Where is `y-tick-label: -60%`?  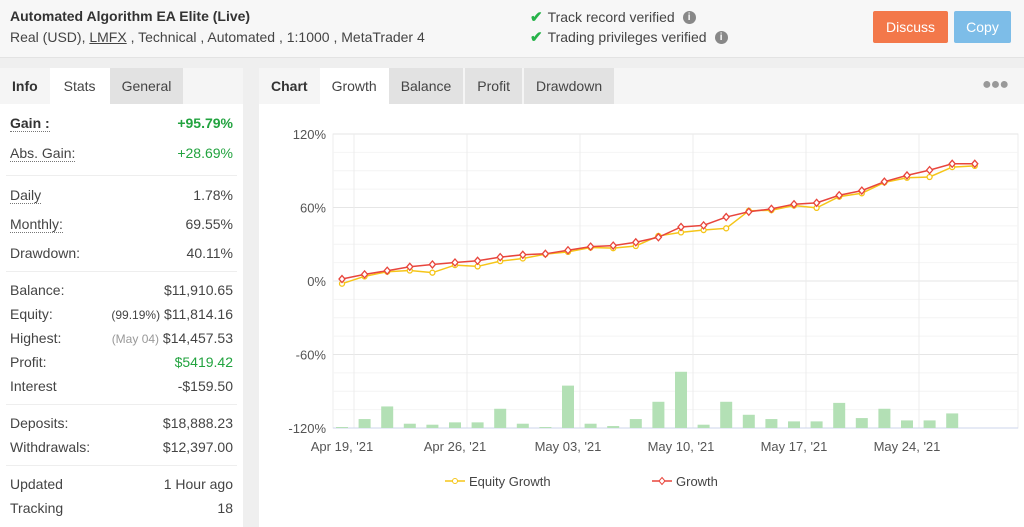 y-tick-label: -60% is located at coordinates (311, 355).